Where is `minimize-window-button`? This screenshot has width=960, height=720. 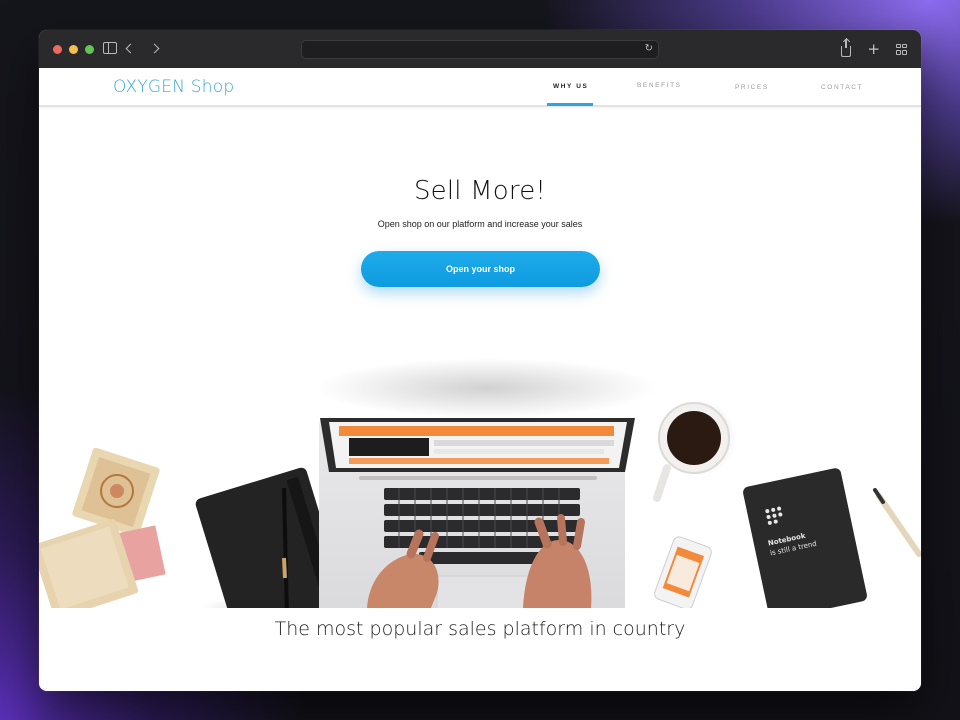
minimize-window-button is located at coordinates (73, 49).